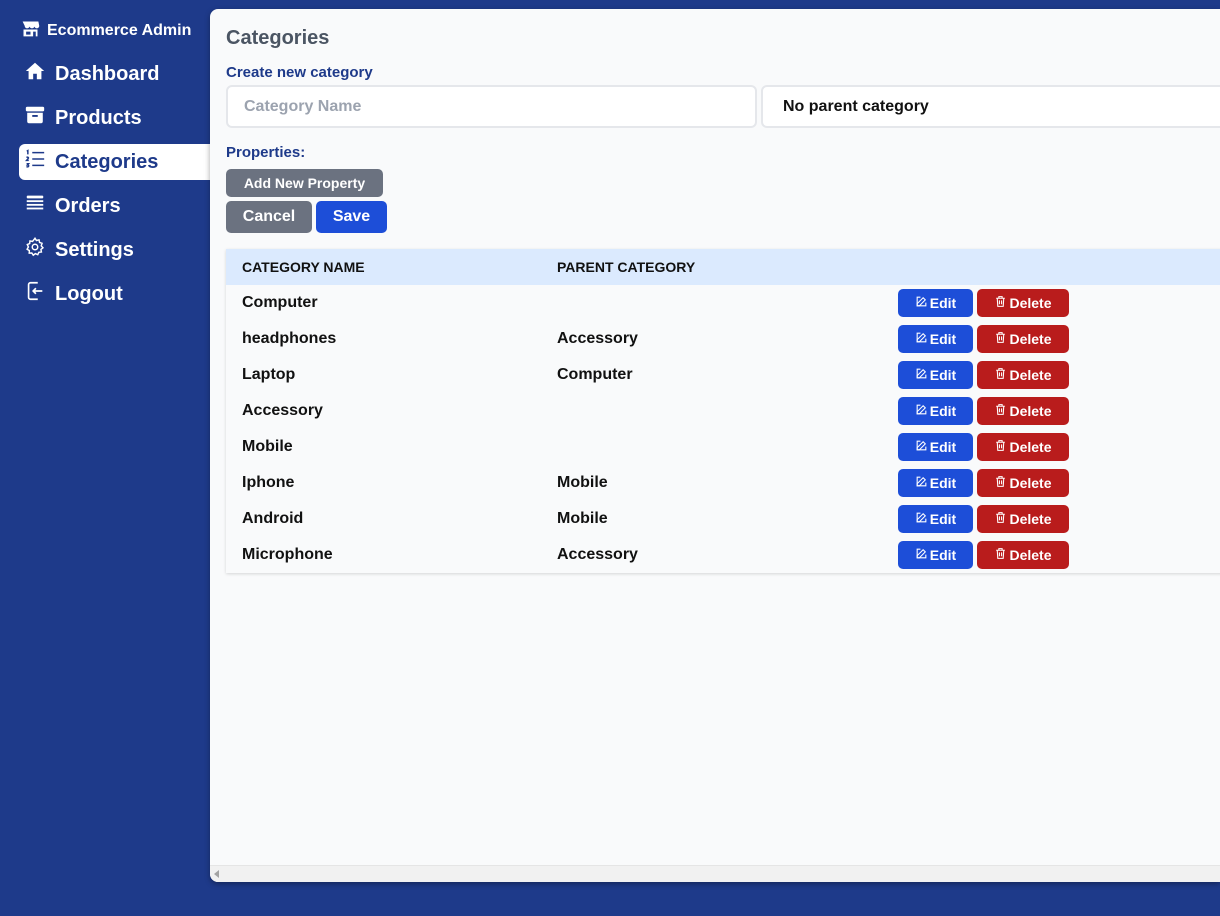 This screenshot has height=916, width=1220. I want to click on sidebar-item-logout: Logout, so click(114, 294).